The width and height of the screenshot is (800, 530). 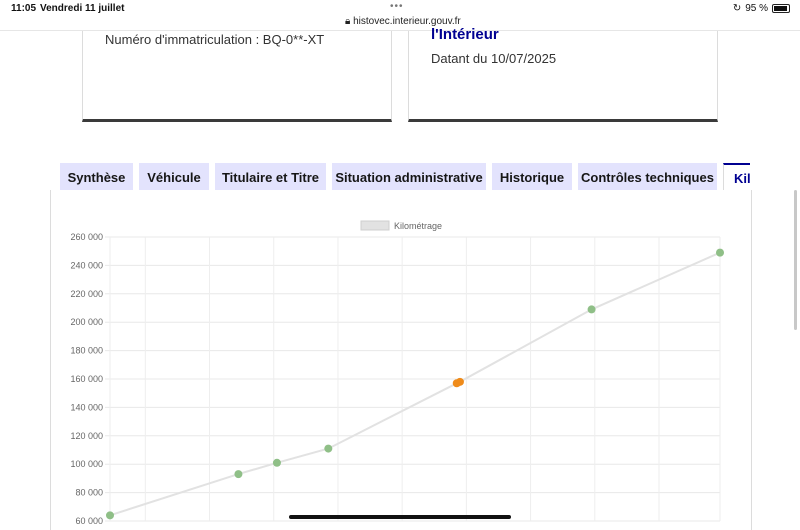 I want to click on tab-vehicule: Véhicule, so click(x=174, y=176).